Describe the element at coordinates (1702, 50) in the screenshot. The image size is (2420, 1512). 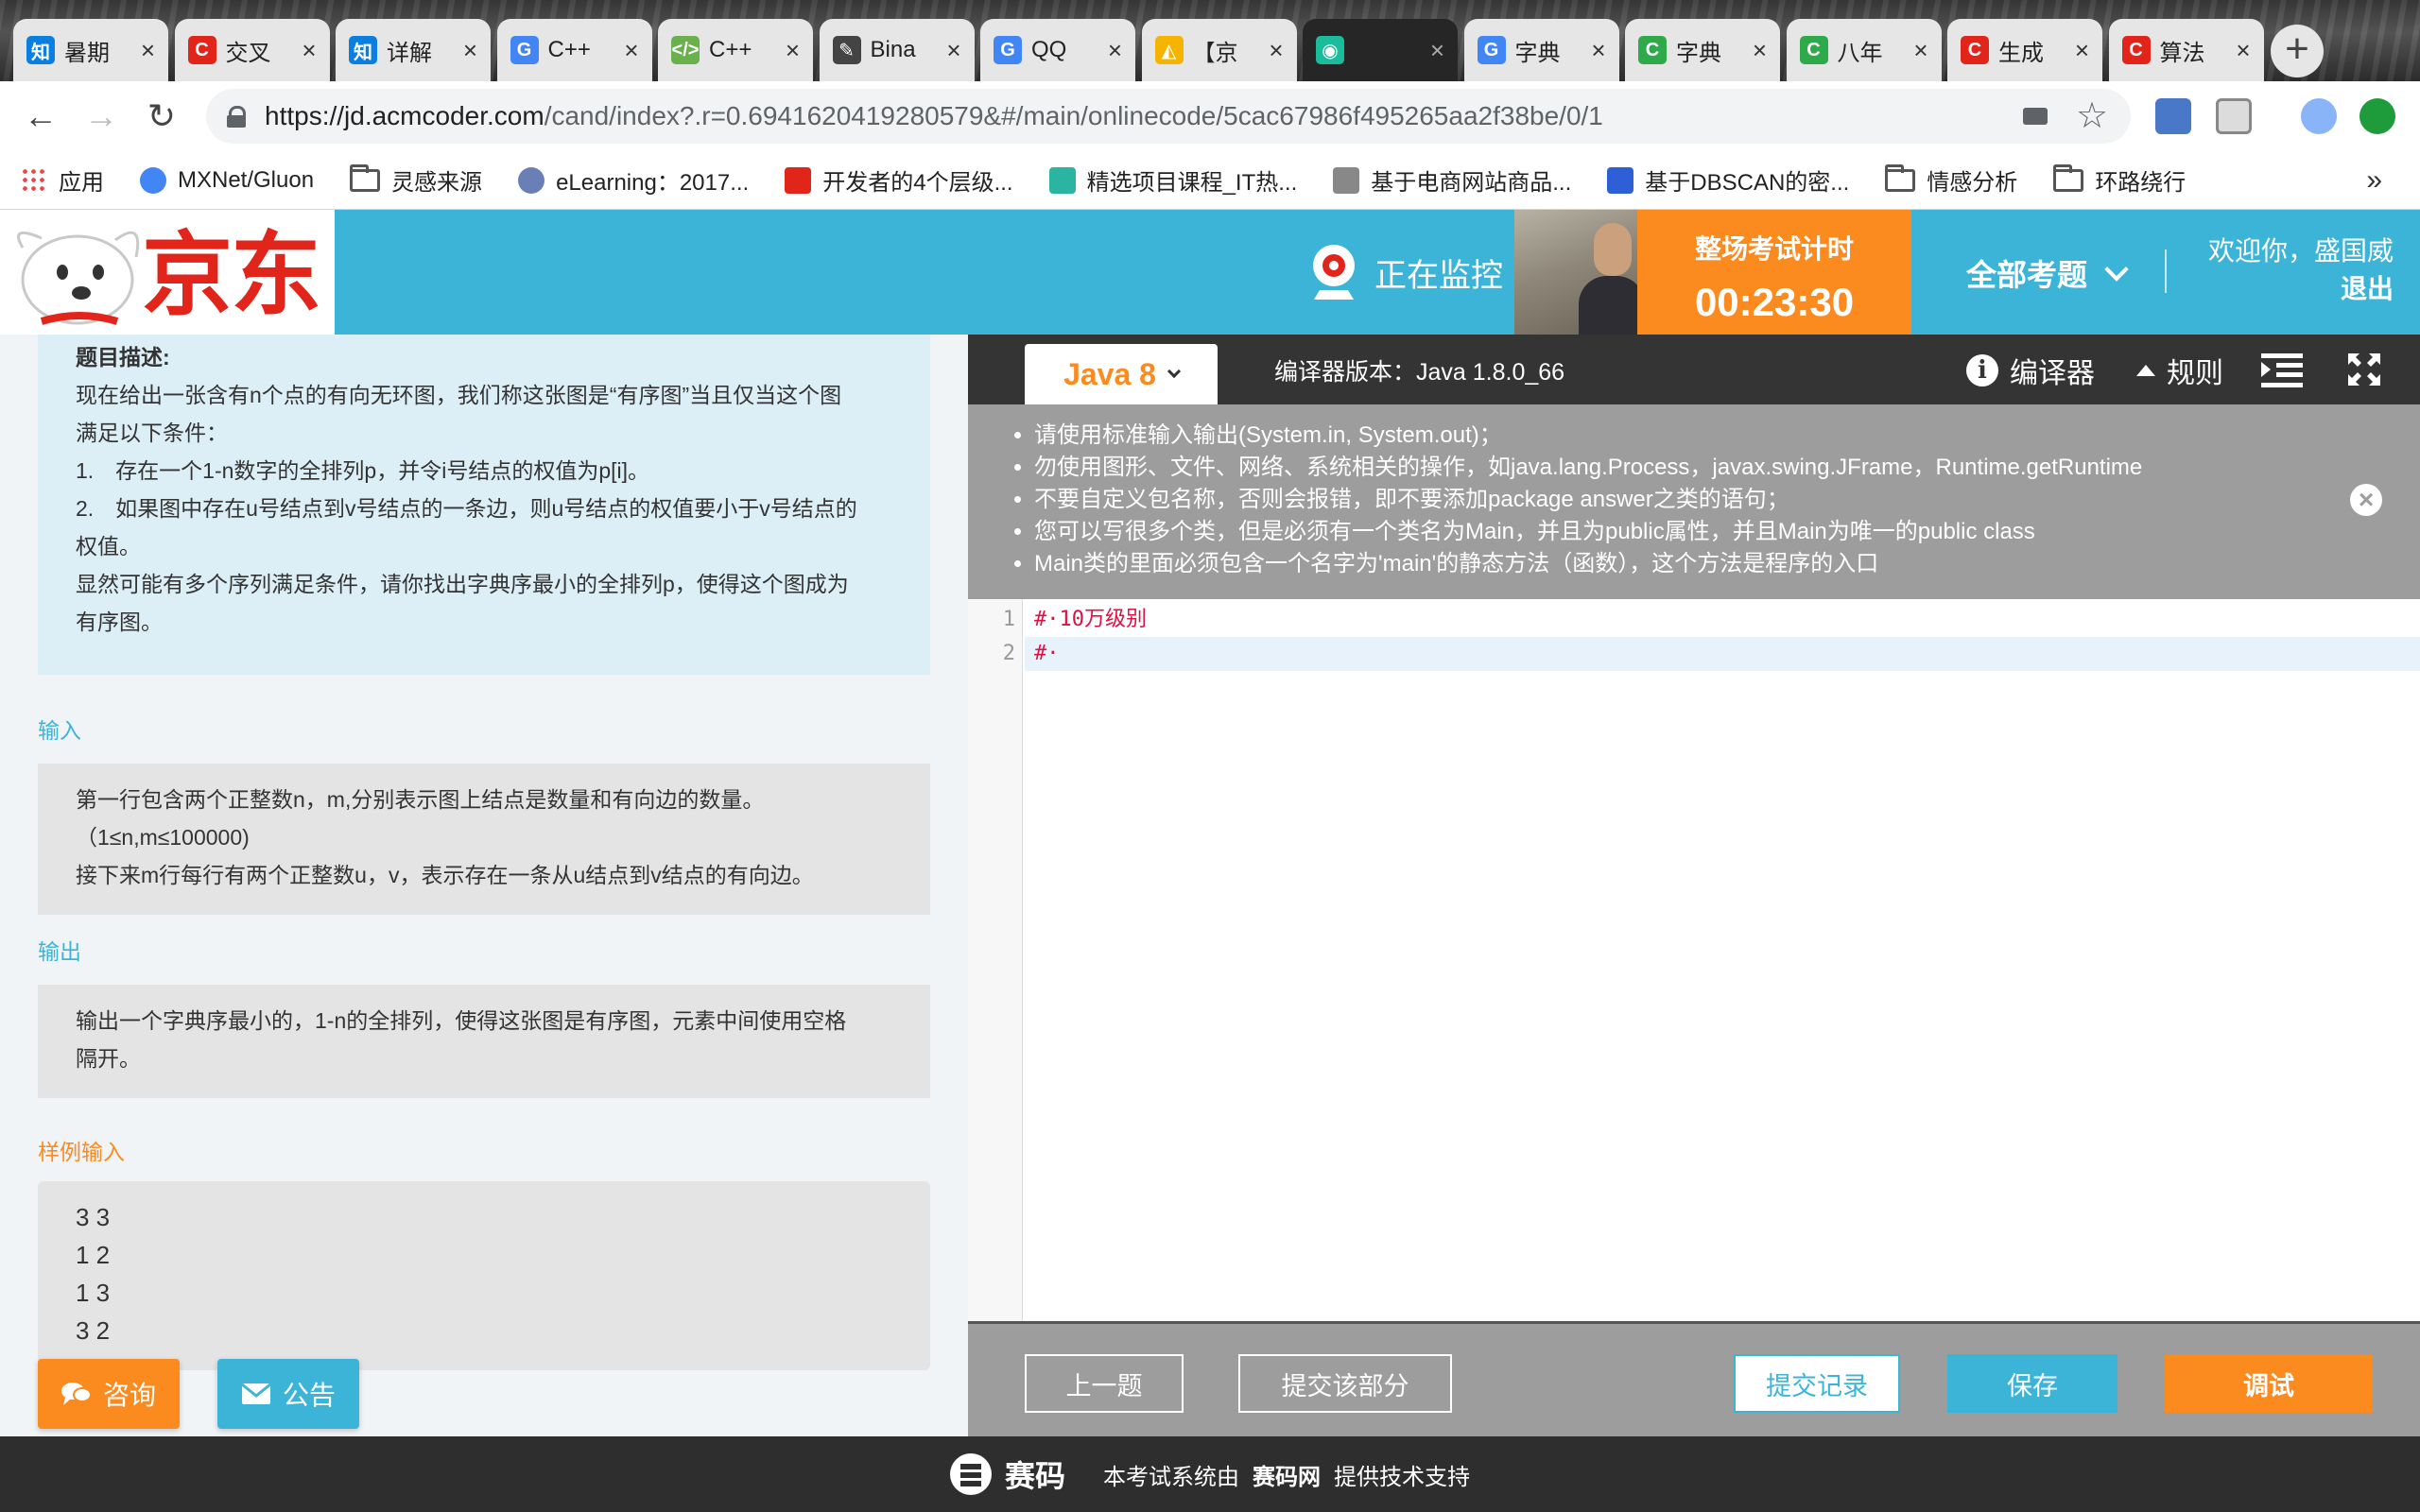
I see `browser-tab: C 字典 ×` at that location.